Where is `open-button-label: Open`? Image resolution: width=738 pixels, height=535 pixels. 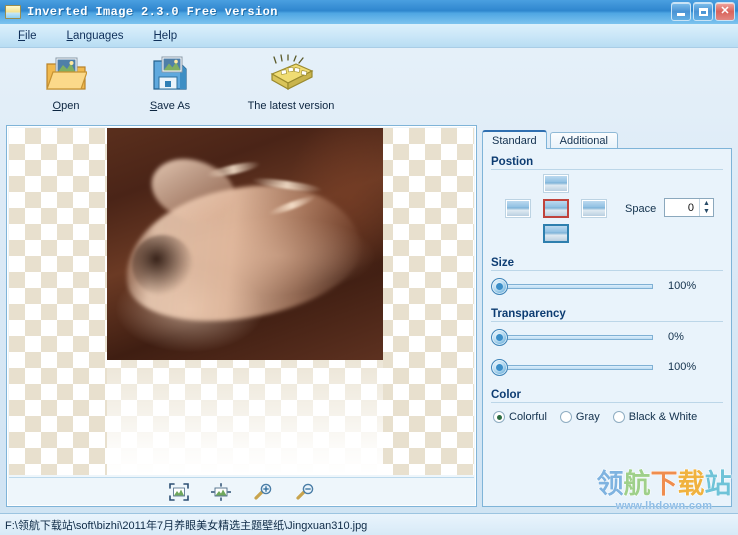 open-button-label: Open is located at coordinates (66, 106).